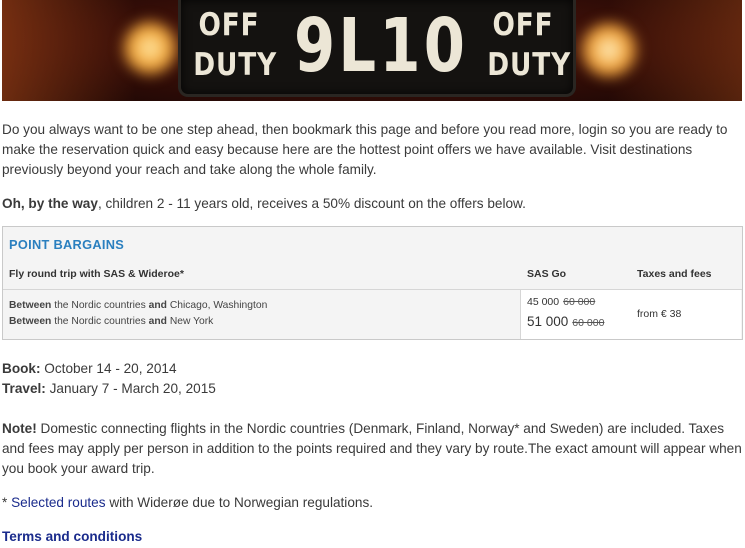 The image size is (745, 548). Describe the element at coordinates (67, 244) in the screenshot. I see `point-bargains-heading: POINT BARGAINS` at that location.